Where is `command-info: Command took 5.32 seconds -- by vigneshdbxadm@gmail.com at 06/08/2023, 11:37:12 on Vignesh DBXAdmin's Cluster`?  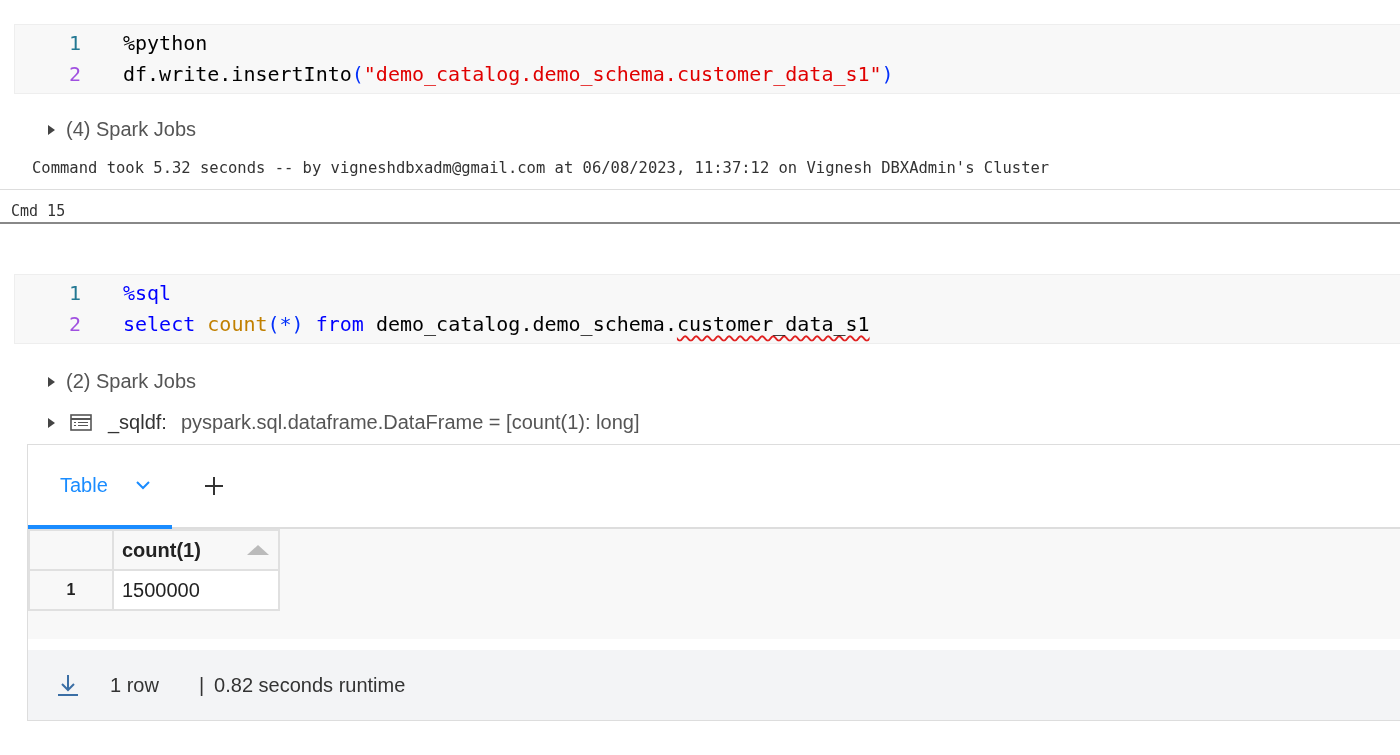
command-info: Command took 5.32 seconds -- by vigneshdbxadm@gmail.com at 06/08/2023, 11:37:12 on Vignesh DBXAdmin's Cluster is located at coordinates (541, 168).